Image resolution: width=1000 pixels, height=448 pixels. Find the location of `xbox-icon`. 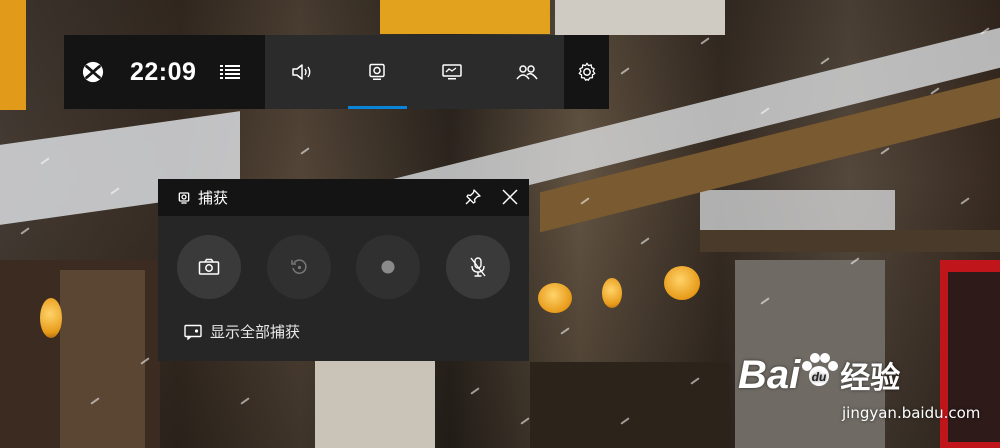

xbox-icon is located at coordinates (93, 72).